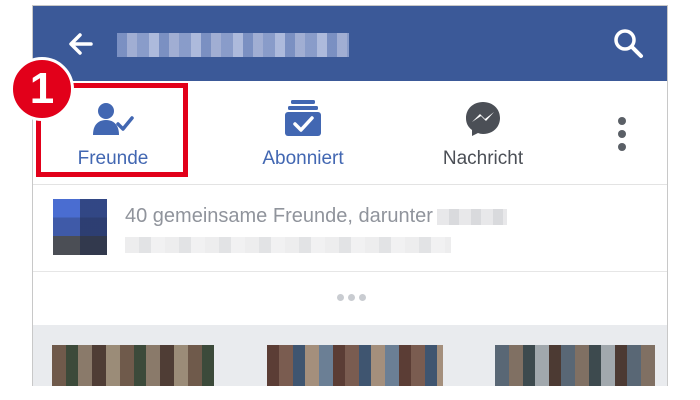 This screenshot has height=400, width=700. What do you see at coordinates (355, 299) in the screenshot?
I see `more-horizontal-icon` at bounding box center [355, 299].